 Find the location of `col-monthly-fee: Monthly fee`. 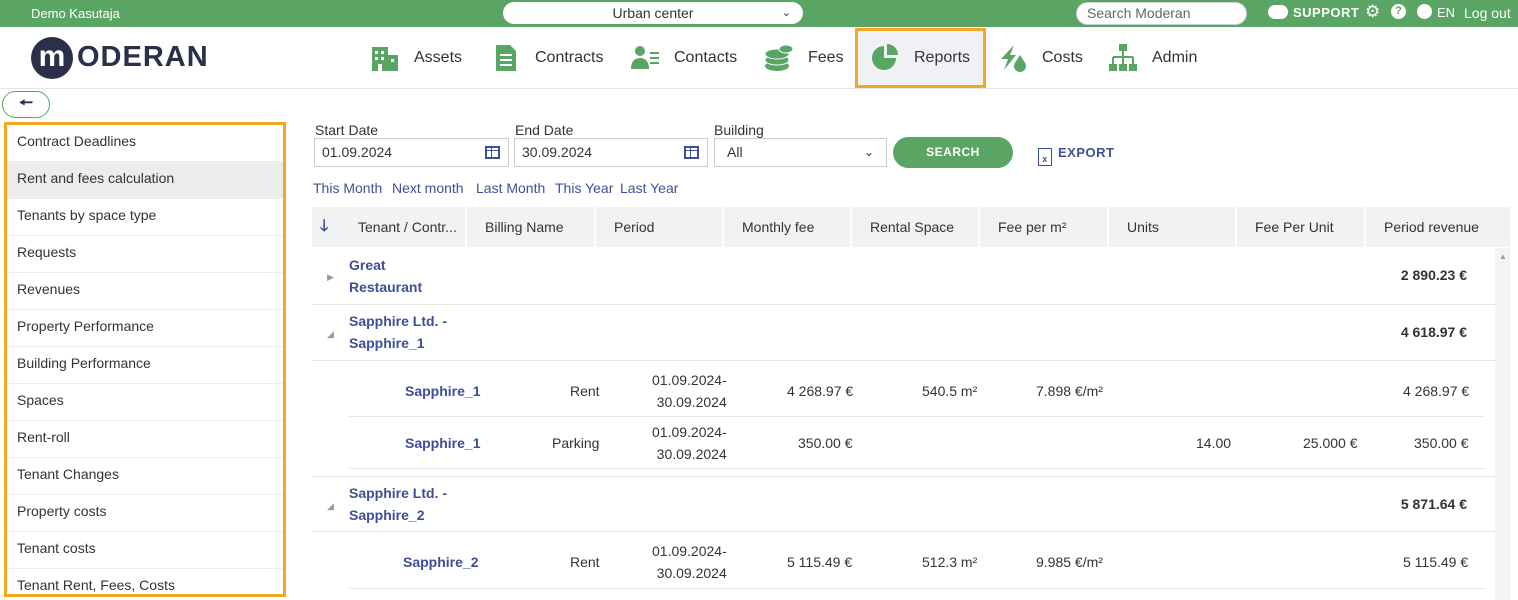

col-monthly-fee: Monthly fee is located at coordinates (788, 227).